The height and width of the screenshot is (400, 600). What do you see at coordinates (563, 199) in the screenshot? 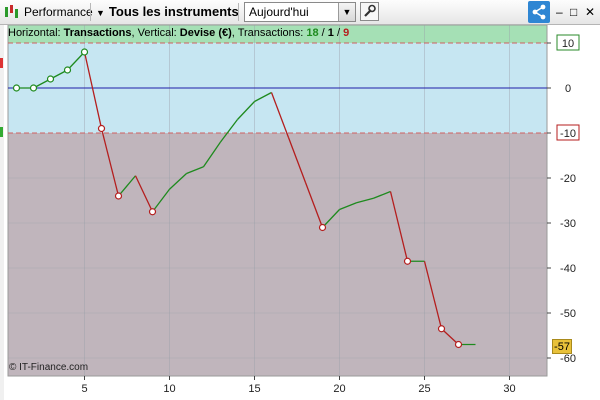
I see `y-axis: 100-10-20-30-40-50-60` at bounding box center [563, 199].